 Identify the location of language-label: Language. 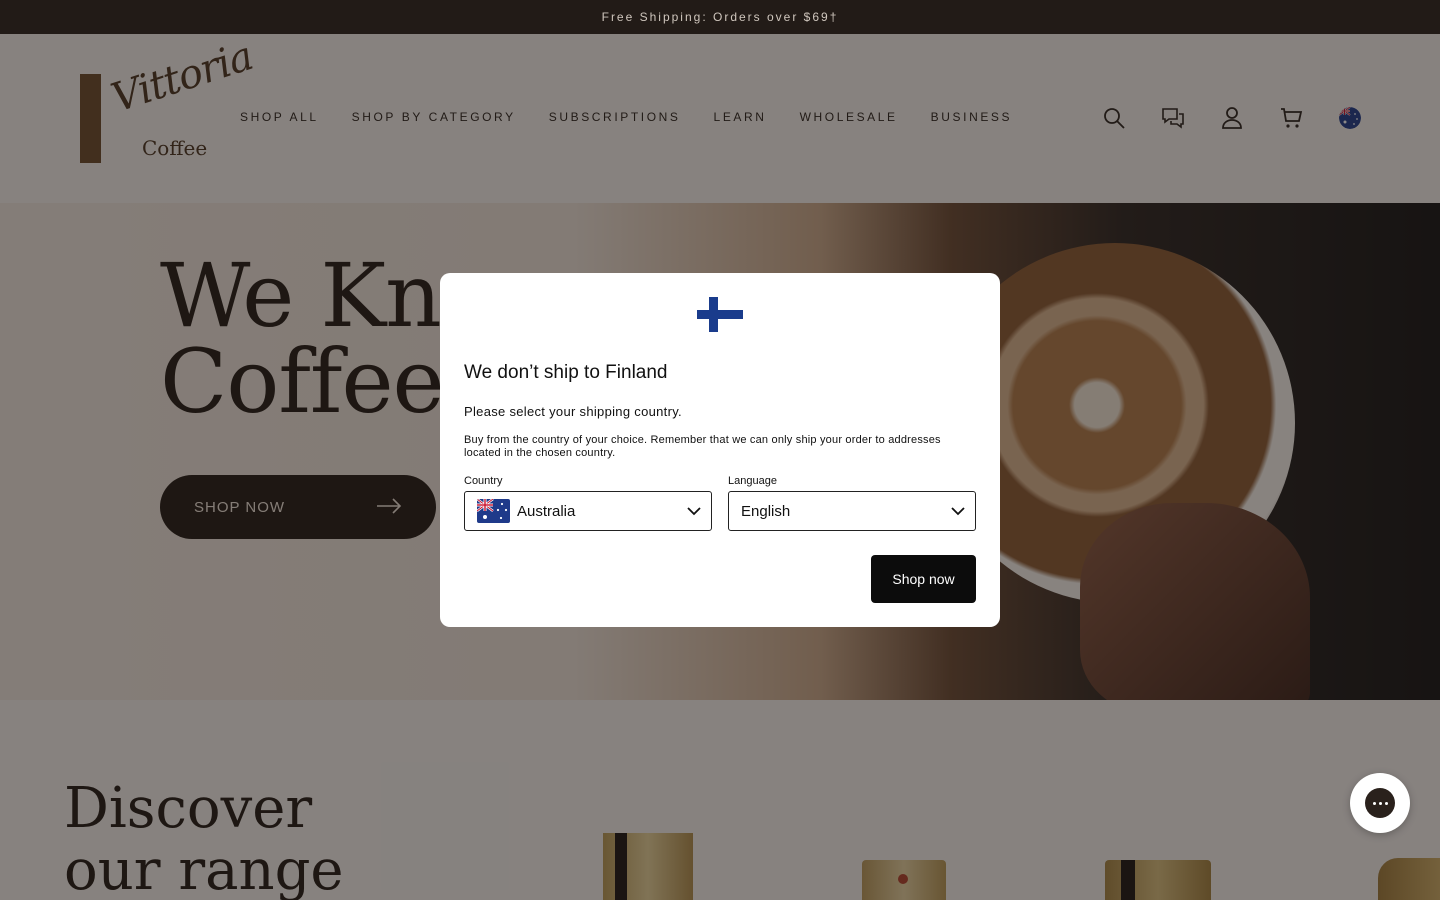
(752, 481).